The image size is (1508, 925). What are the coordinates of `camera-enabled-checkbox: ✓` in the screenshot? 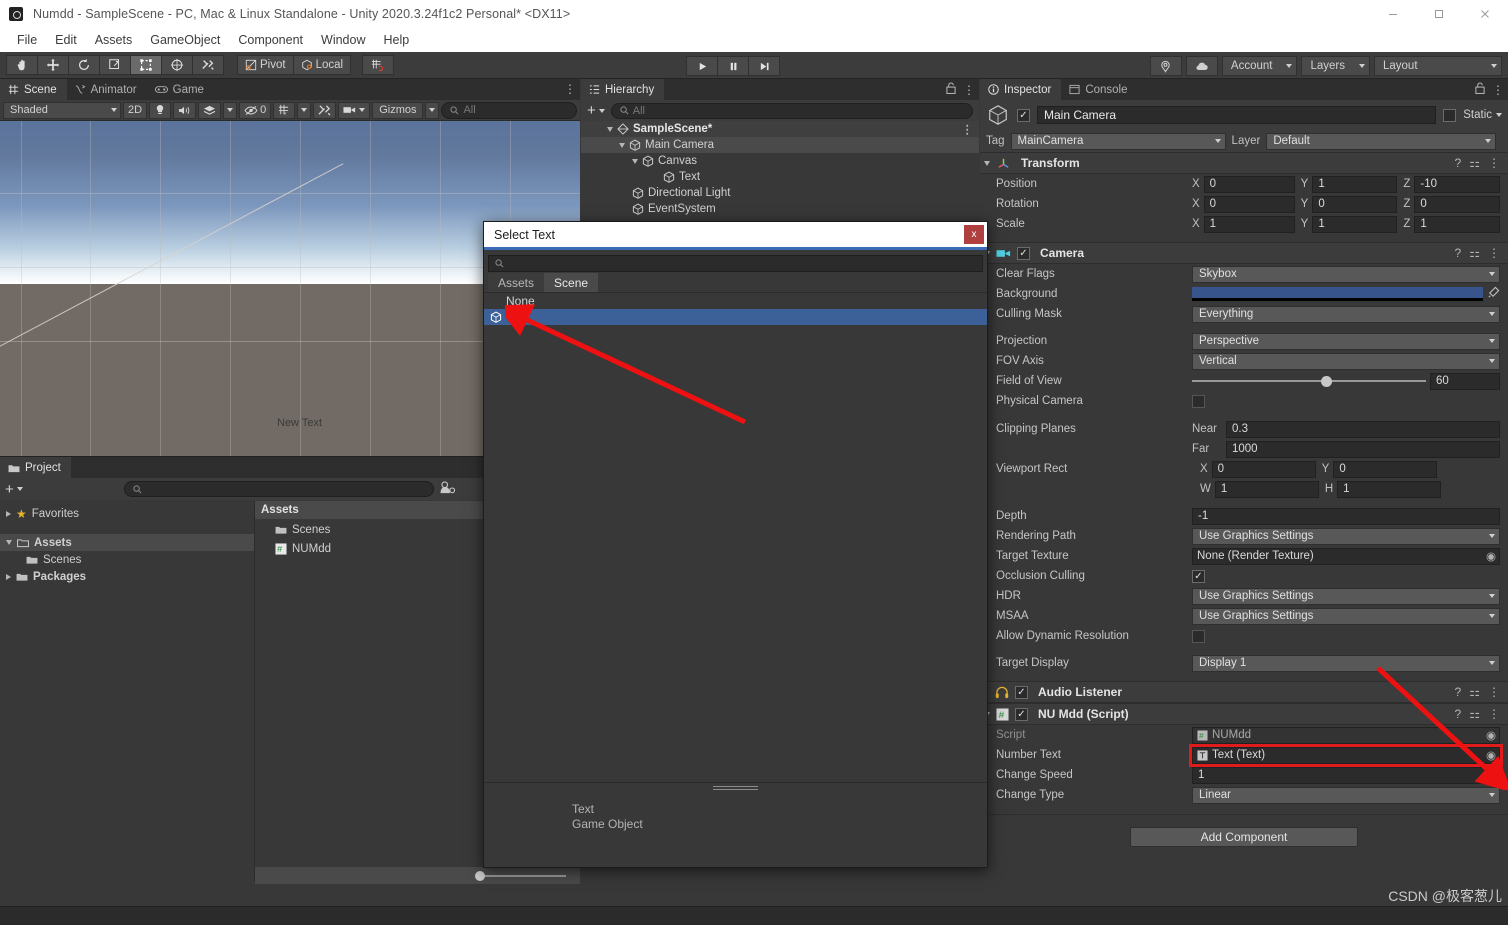 It's located at (1023, 253).